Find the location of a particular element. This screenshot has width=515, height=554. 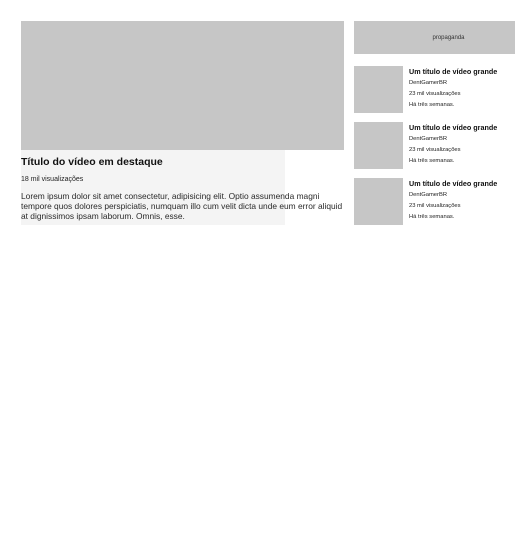

advertisement-banner: propaganda is located at coordinates (434, 37).